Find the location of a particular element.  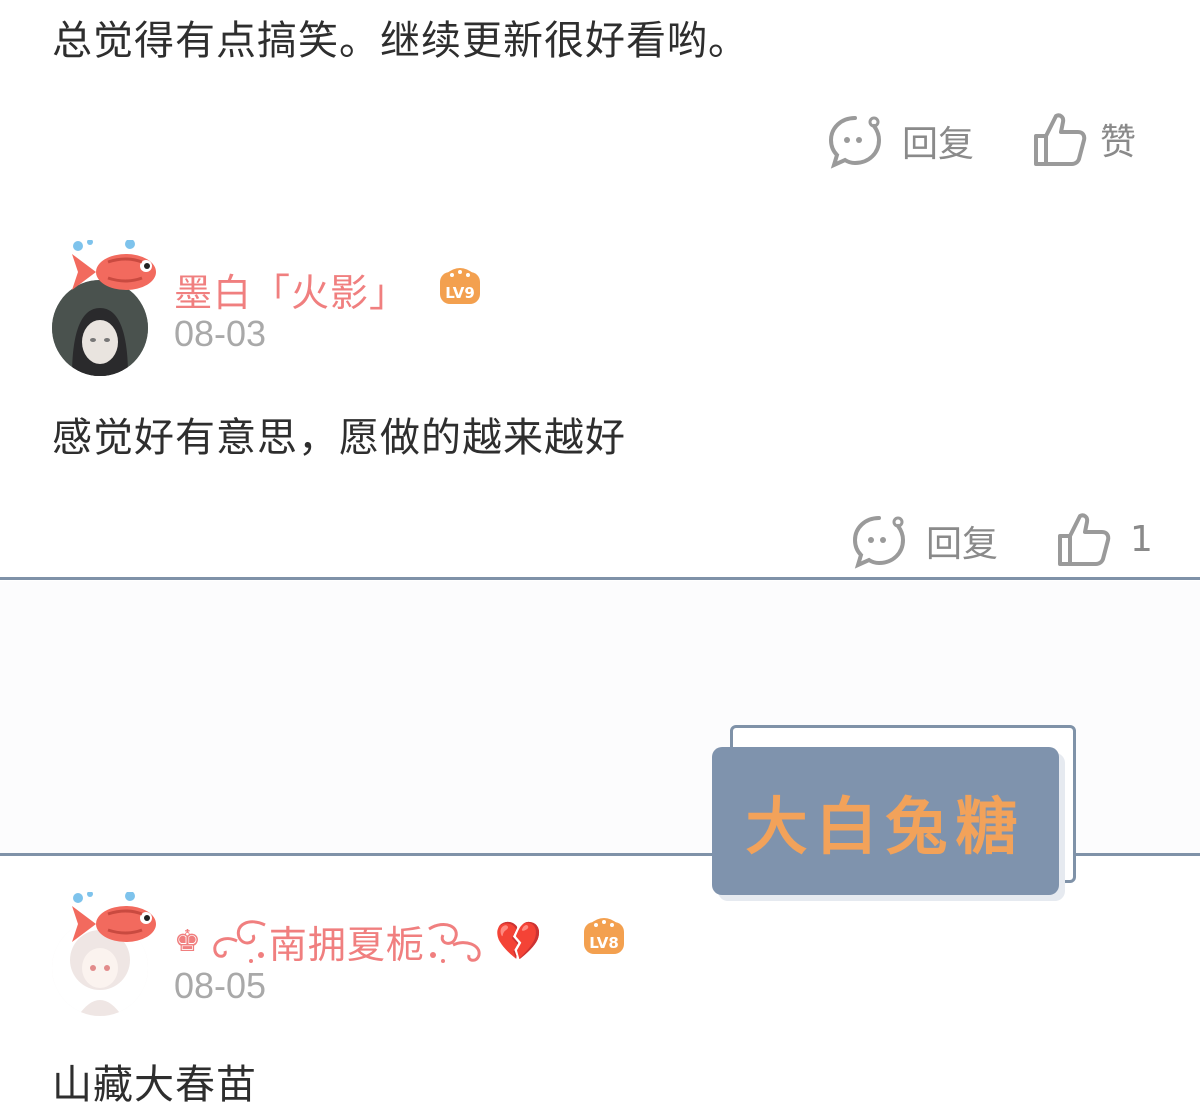

level-text: LV8 is located at coordinates (604, 943).